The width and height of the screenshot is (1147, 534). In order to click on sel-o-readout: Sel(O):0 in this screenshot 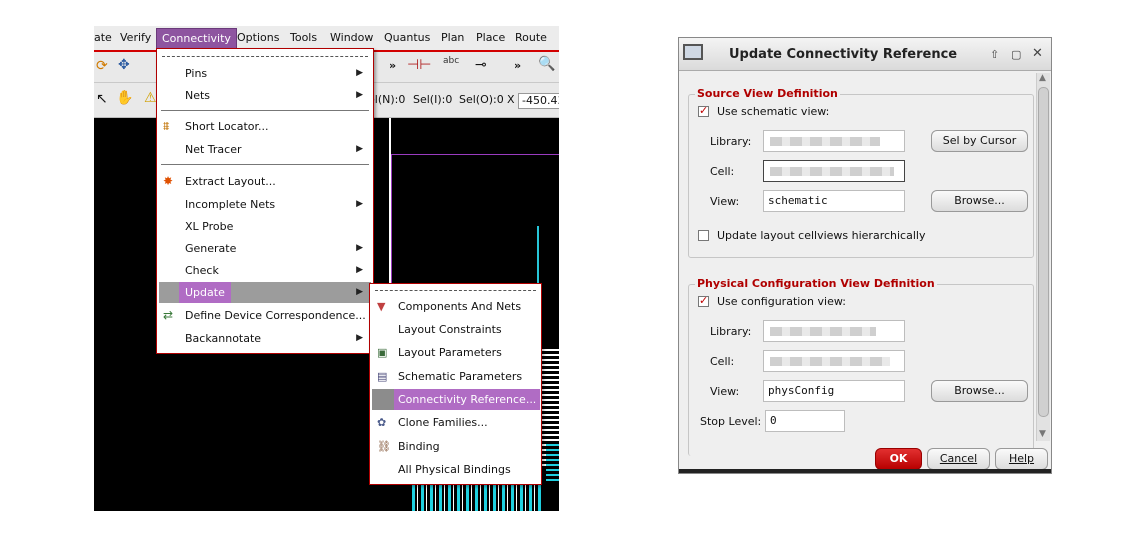, I will do `click(481, 99)`.